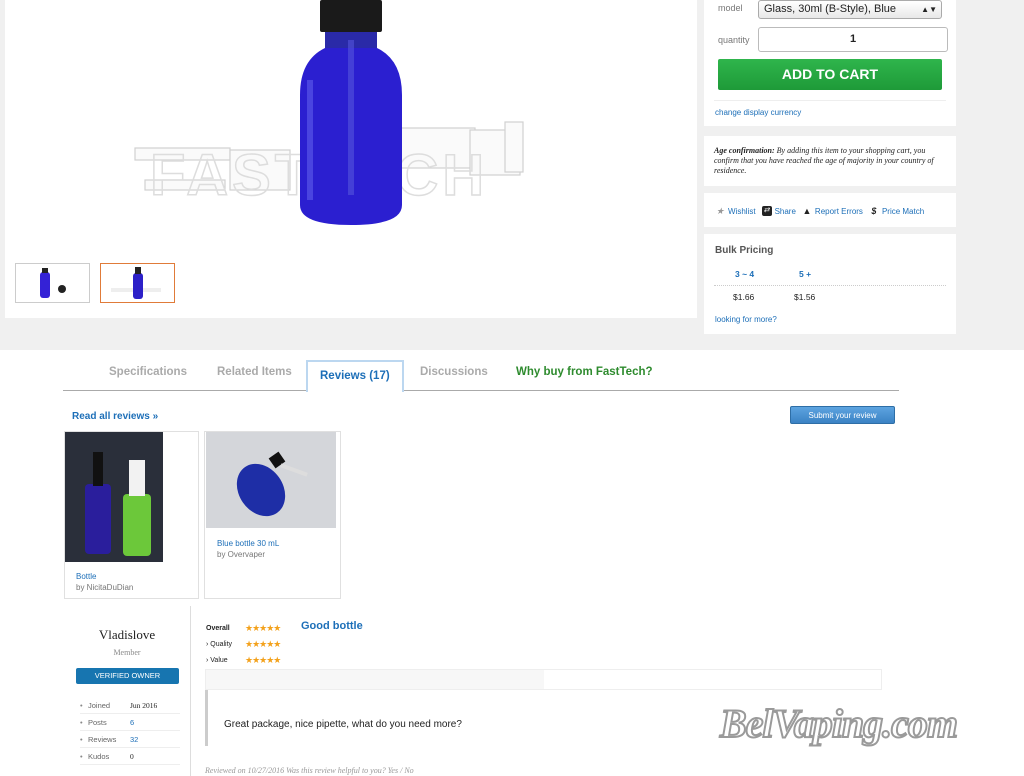 This screenshot has height=776, width=1024. Describe the element at coordinates (745, 274) in the screenshot. I see `bulk-tier-qty-1: 3 ~ 4` at that location.